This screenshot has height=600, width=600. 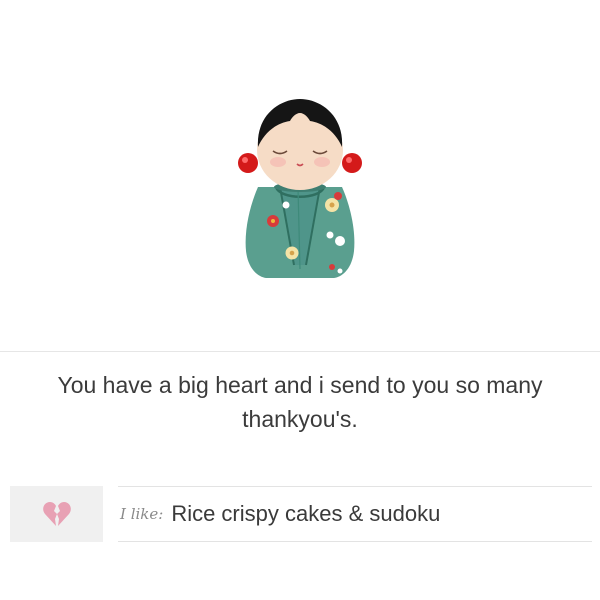 I want to click on heart-badge, so click(x=56, y=514).